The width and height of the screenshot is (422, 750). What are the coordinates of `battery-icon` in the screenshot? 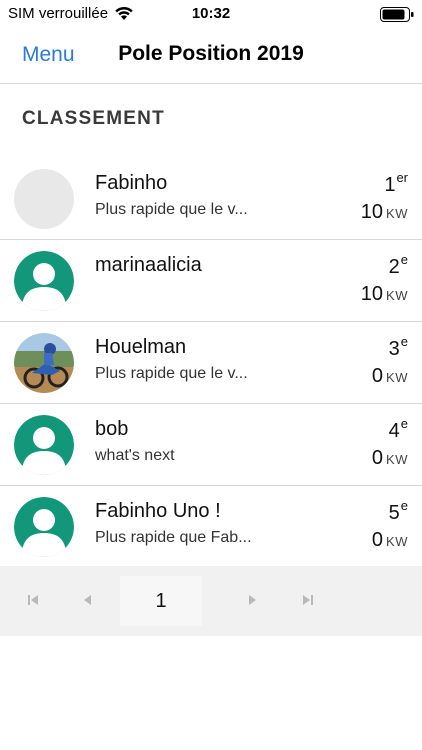 It's located at (397, 14).